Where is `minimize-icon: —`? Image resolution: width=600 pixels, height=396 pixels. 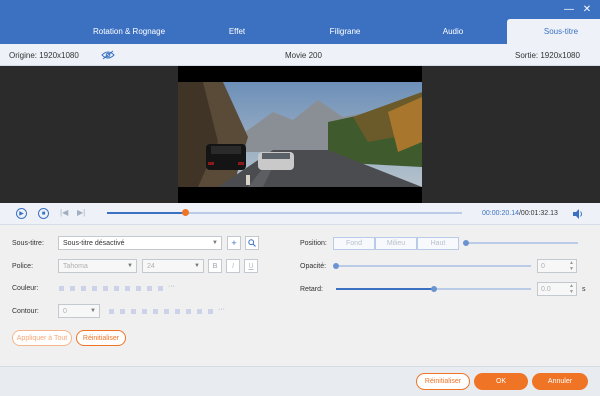 minimize-icon: — is located at coordinates (569, 9).